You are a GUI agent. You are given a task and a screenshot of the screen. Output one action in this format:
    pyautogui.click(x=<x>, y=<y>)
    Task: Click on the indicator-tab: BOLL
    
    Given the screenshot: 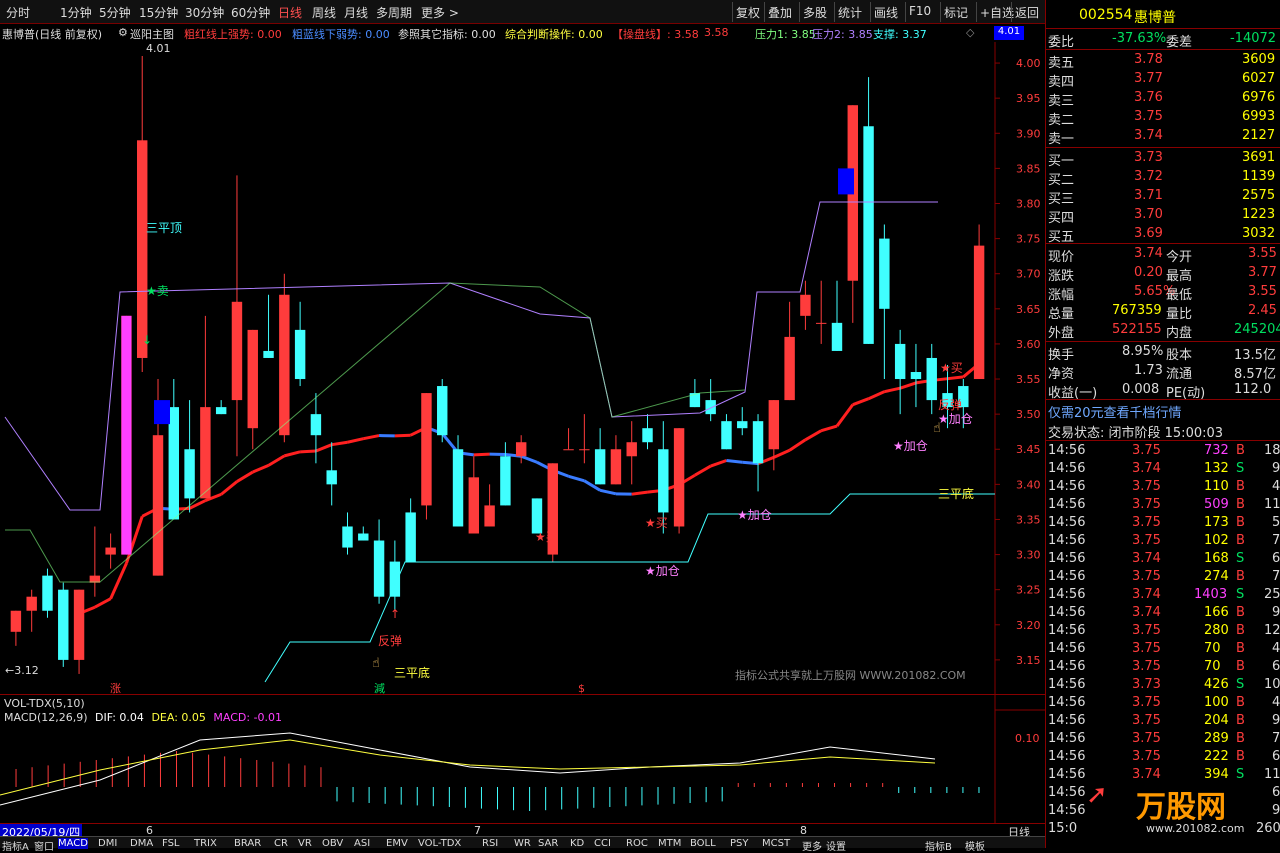 What is the action you would take?
    pyautogui.click(x=703, y=843)
    